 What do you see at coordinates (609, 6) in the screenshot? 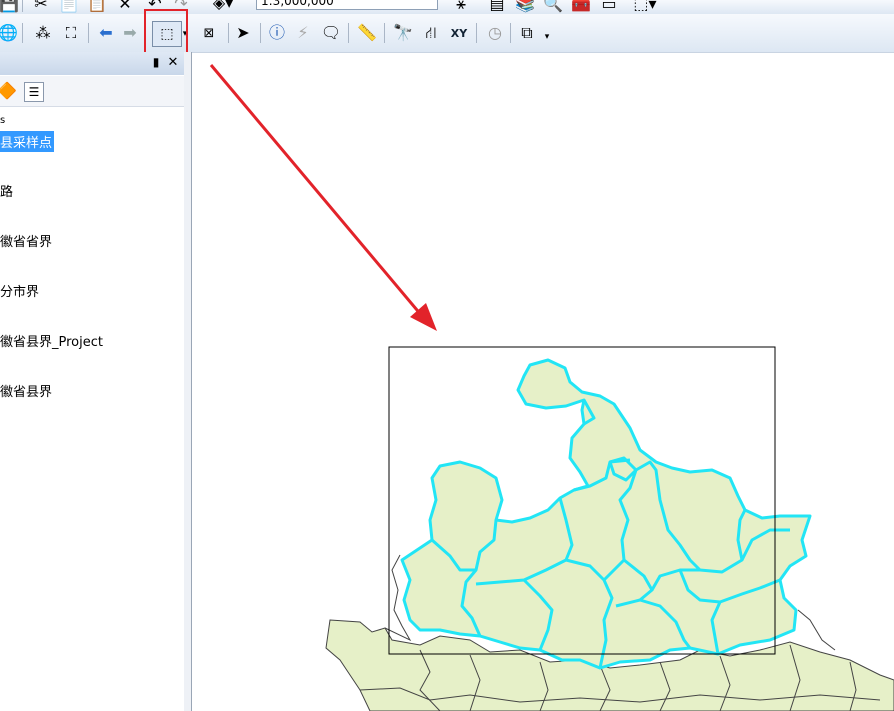
I see `python-icon: ▭` at bounding box center [609, 6].